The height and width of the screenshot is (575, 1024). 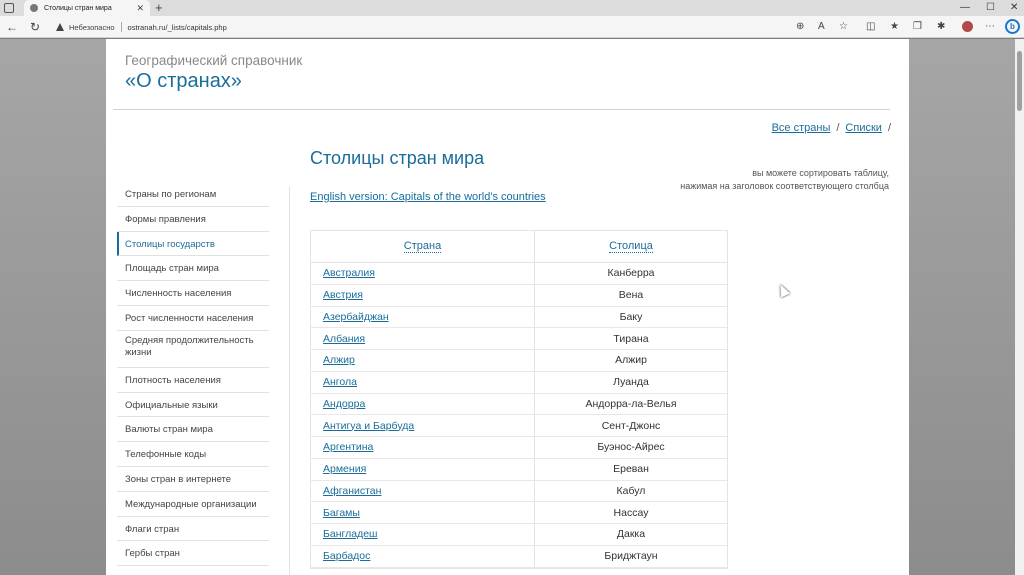 I want to click on country-link: Австралия, so click(x=349, y=273).